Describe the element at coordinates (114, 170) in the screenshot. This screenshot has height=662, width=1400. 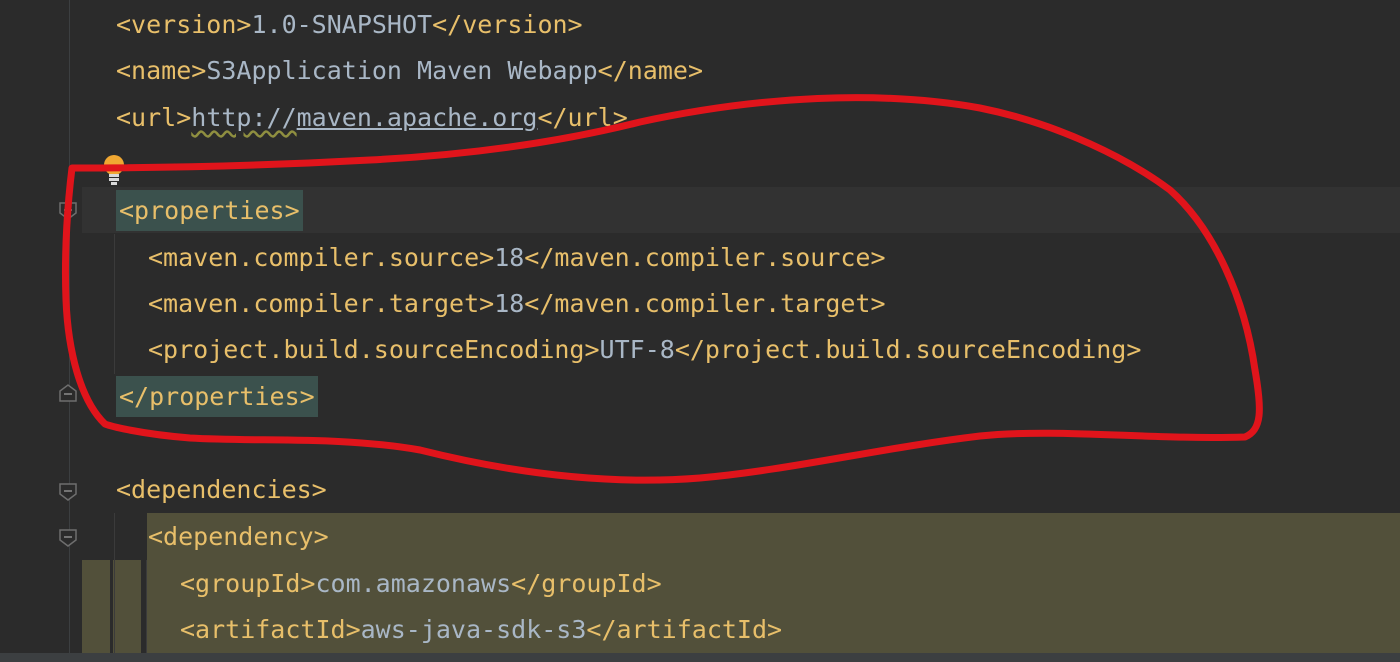
I see `lightbulb-icon` at that location.